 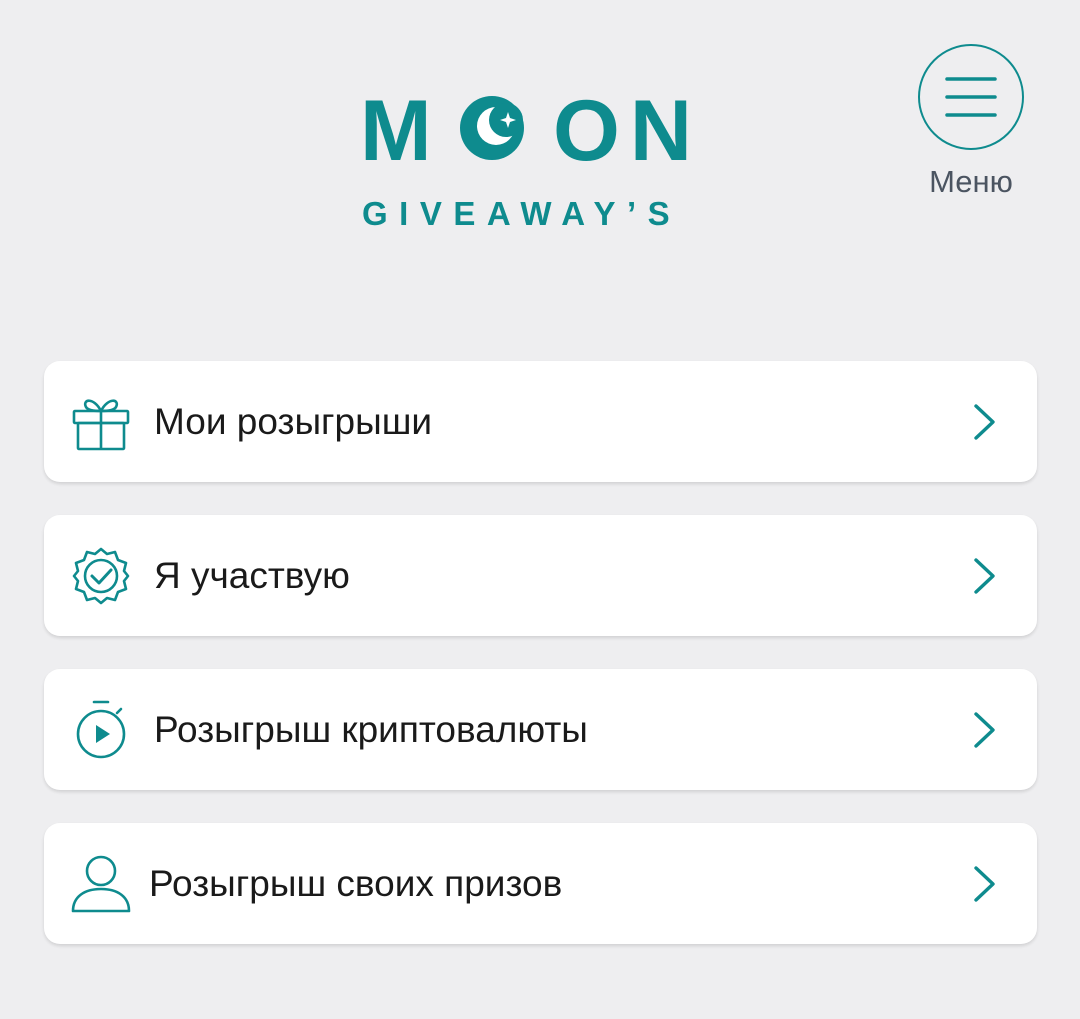 I want to click on menu-item-own-prizes-giveaway: Розыгрыш своих призов, so click(x=540, y=883).